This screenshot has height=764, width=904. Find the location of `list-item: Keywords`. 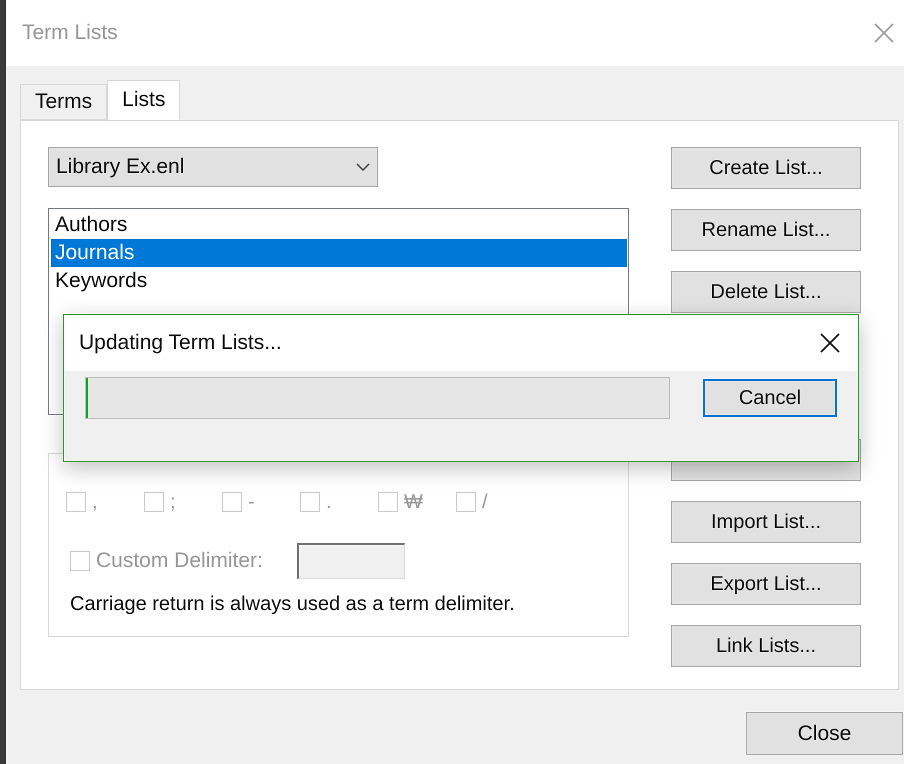

list-item: Keywords is located at coordinates (339, 281).